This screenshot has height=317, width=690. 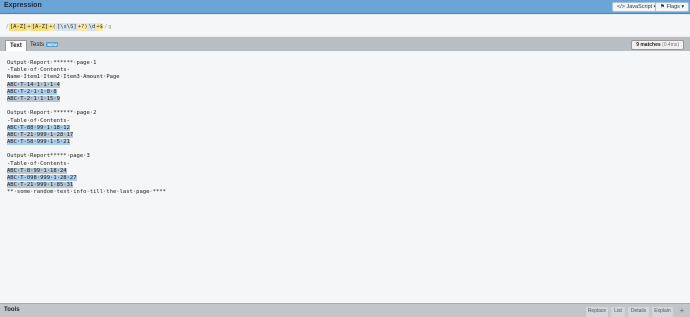 What do you see at coordinates (682, 311) in the screenshot?
I see `add-tool-button: +` at bounding box center [682, 311].